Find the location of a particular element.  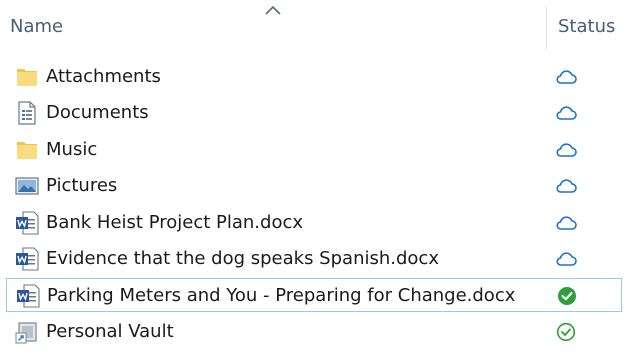

list-item: Bank Heist Project Plan.docx is located at coordinates (314, 223).